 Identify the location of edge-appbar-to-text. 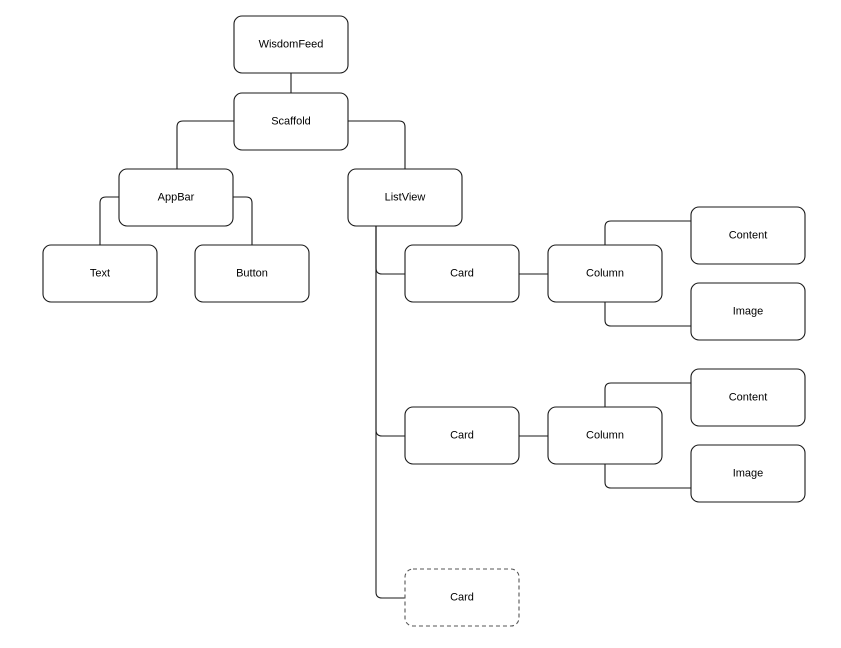
(109, 220).